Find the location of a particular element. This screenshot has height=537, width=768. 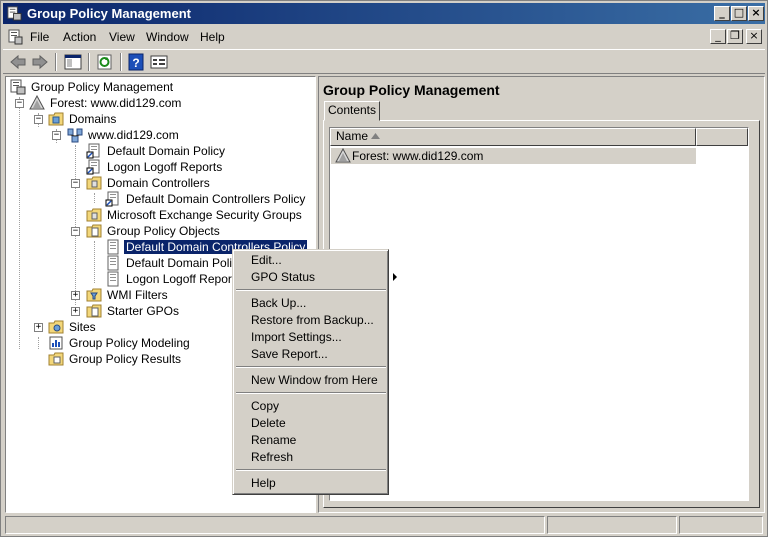

domain-icon is located at coordinates (75, 135).